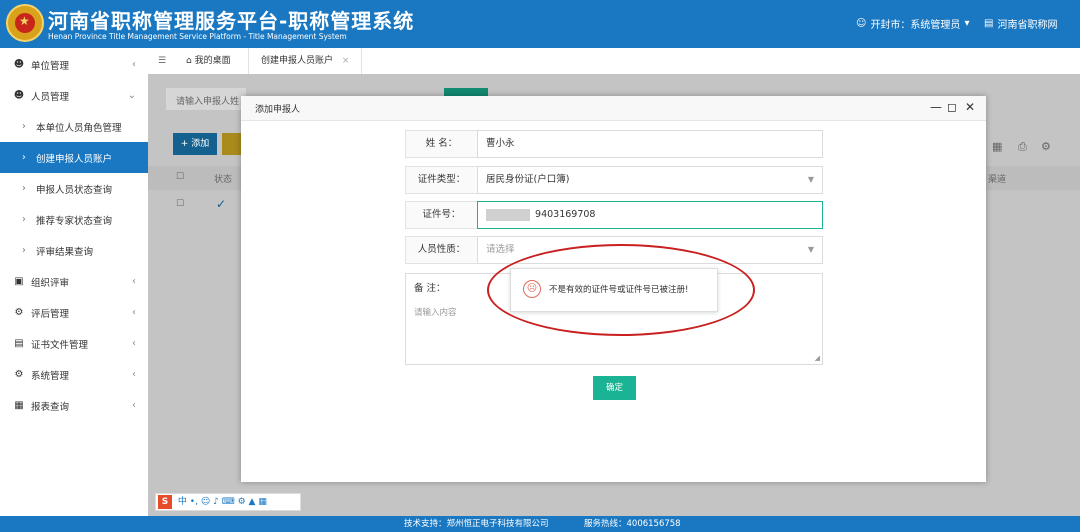 This screenshot has width=1080, height=532. Describe the element at coordinates (74, 343) in the screenshot. I see `sidebar-item-certificate-files: ▤ 证书文件管理 ‹` at that location.